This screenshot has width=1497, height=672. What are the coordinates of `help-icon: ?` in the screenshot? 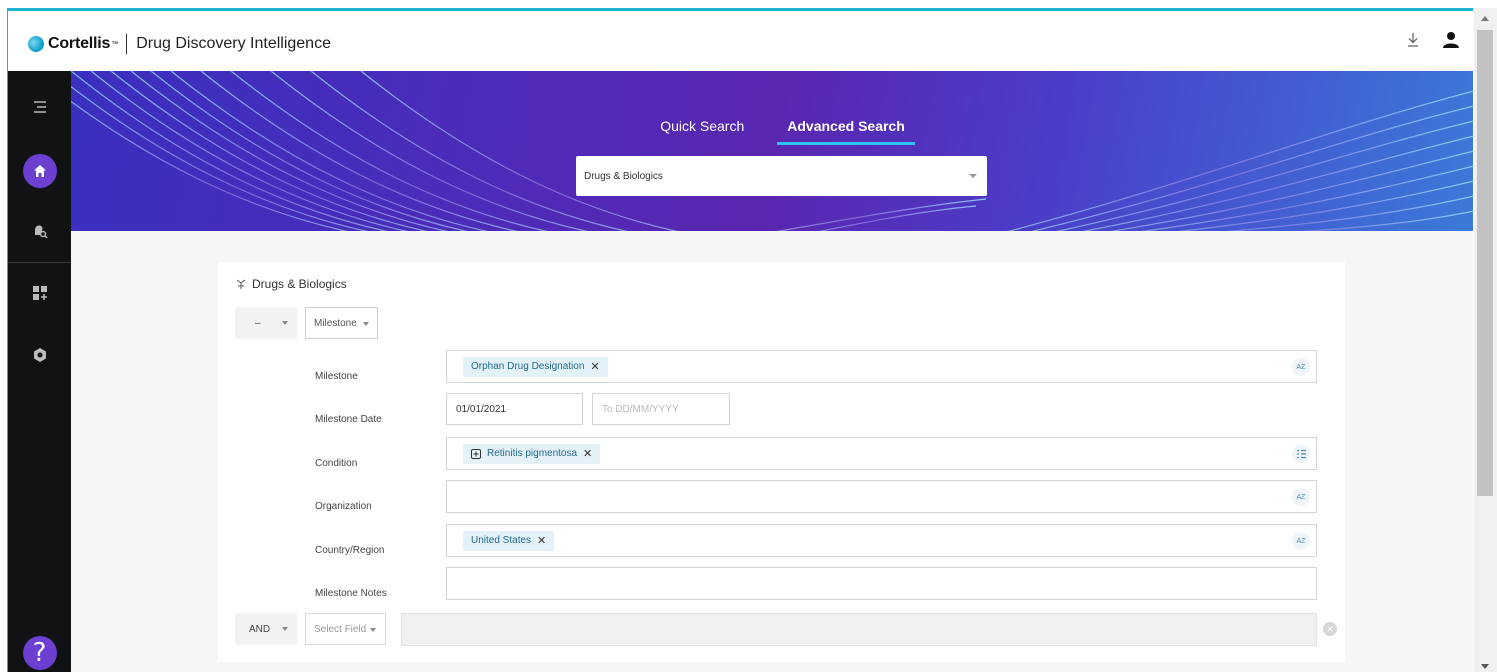 It's located at (39, 653).